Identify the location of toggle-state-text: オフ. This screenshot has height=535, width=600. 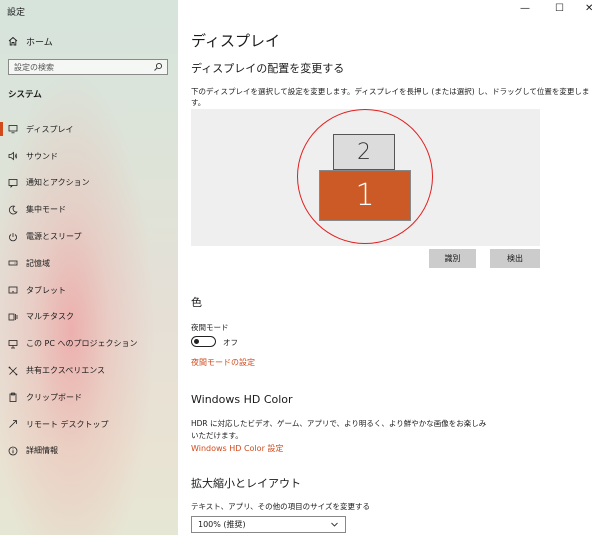
(230, 342).